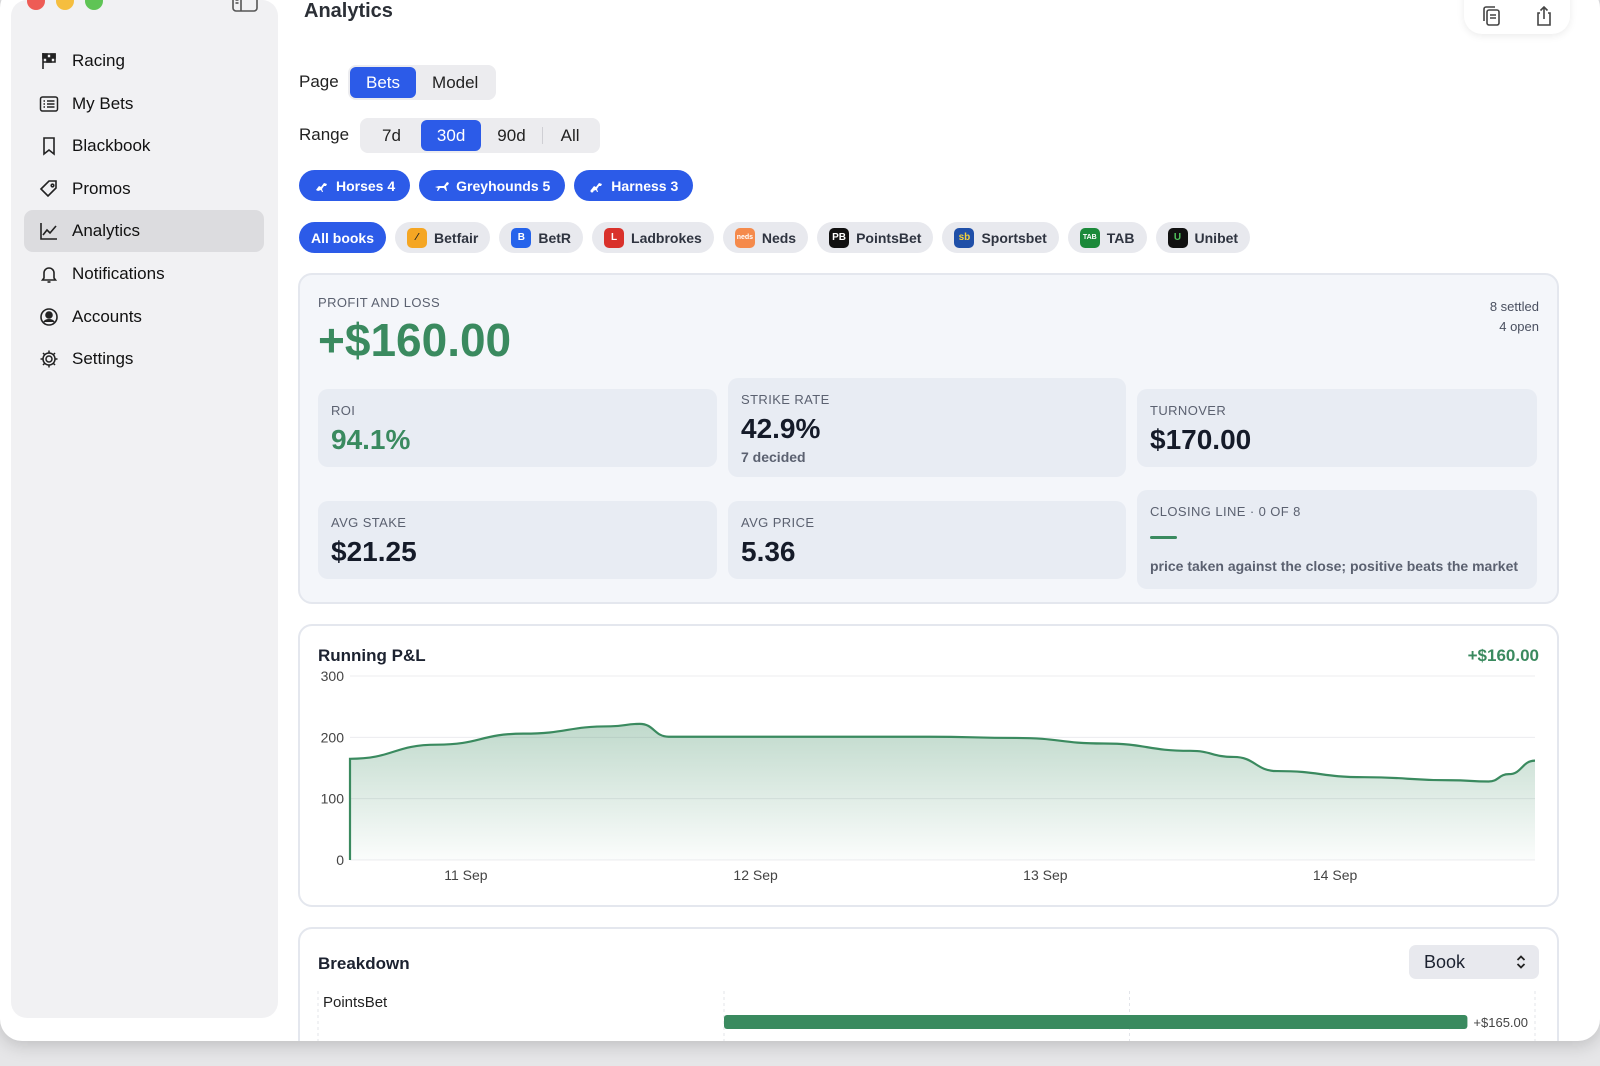 This screenshot has width=1600, height=1066. Describe the element at coordinates (144, 189) in the screenshot. I see `sidebar-item-promos: Promos` at that location.